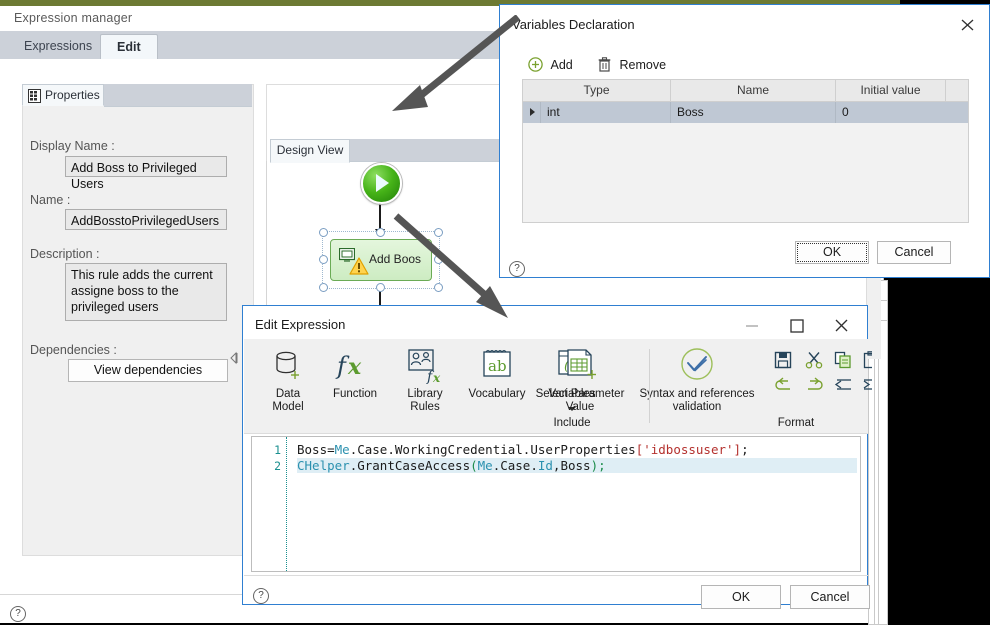  What do you see at coordinates (438, 259) in the screenshot?
I see `resize-handle-e` at bounding box center [438, 259].